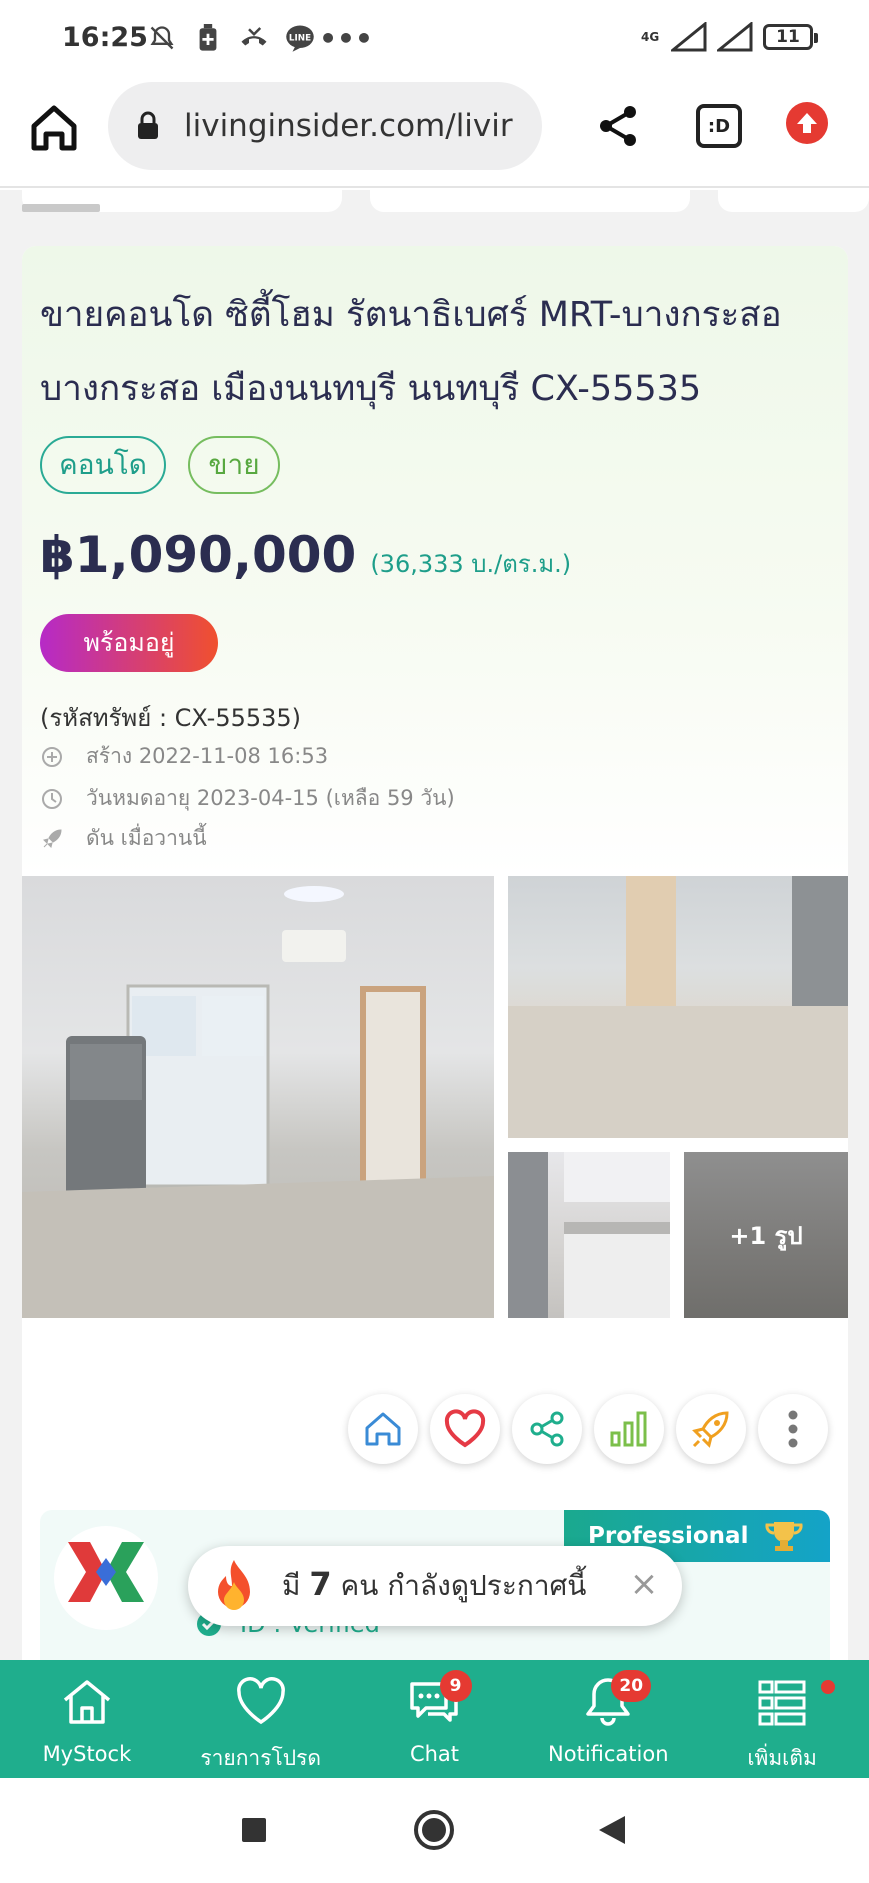 The image size is (869, 1883). I want to click on home-button, so click(54, 128).